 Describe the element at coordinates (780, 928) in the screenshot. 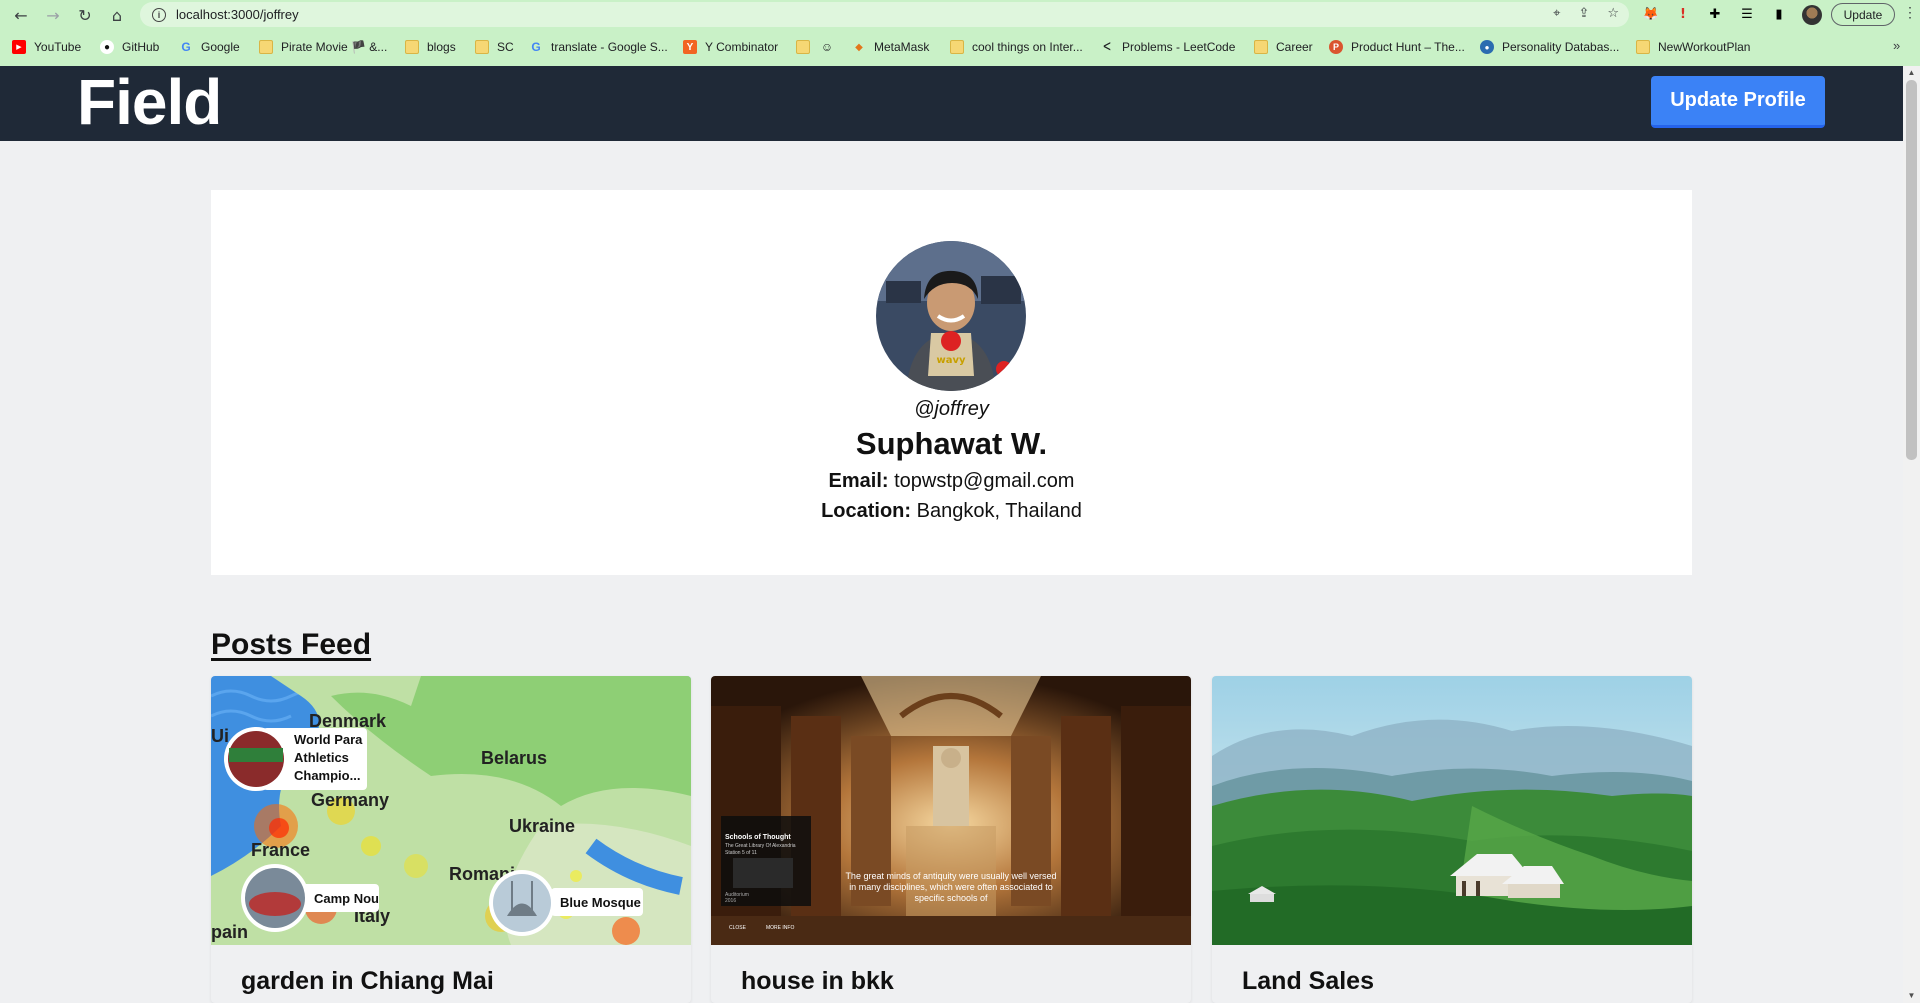

I see `overlay-more: MORE INFO` at that location.